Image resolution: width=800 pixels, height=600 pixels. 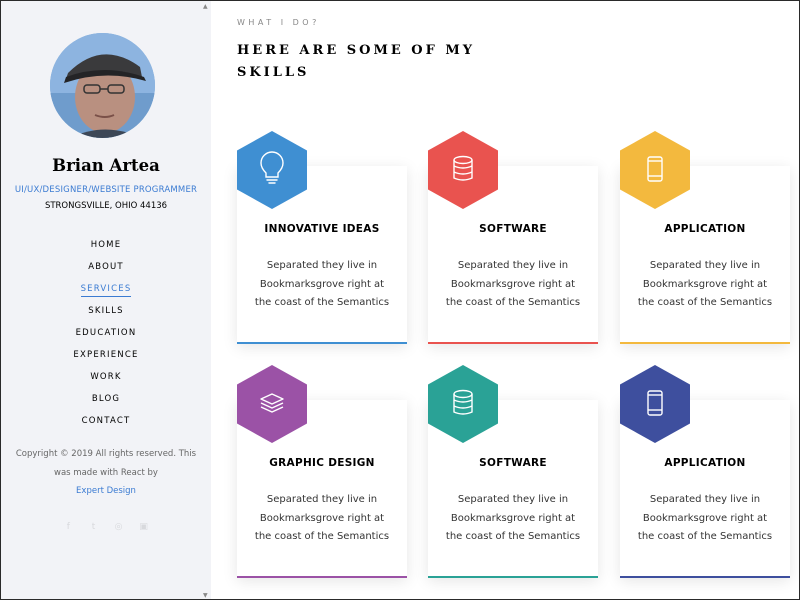 I want to click on nav-item-home: HOME, so click(x=106, y=243).